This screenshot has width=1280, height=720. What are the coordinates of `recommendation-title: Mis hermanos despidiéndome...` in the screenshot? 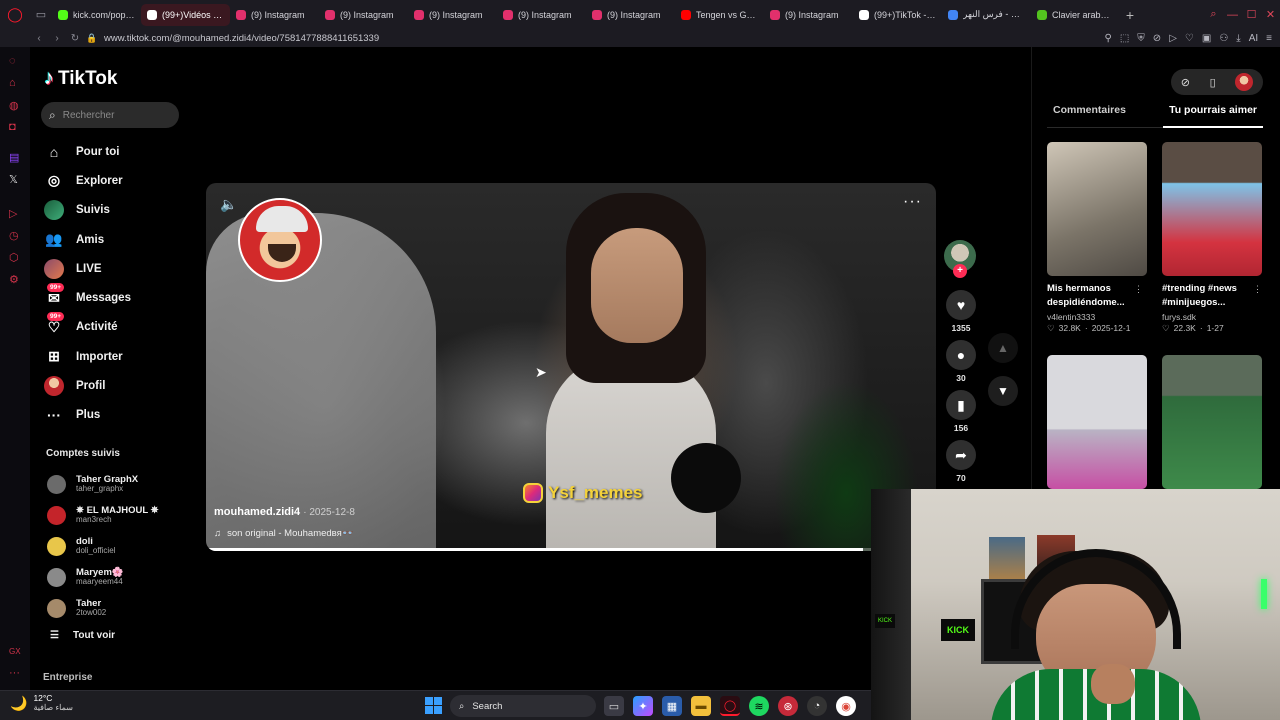 It's located at (1095, 296).